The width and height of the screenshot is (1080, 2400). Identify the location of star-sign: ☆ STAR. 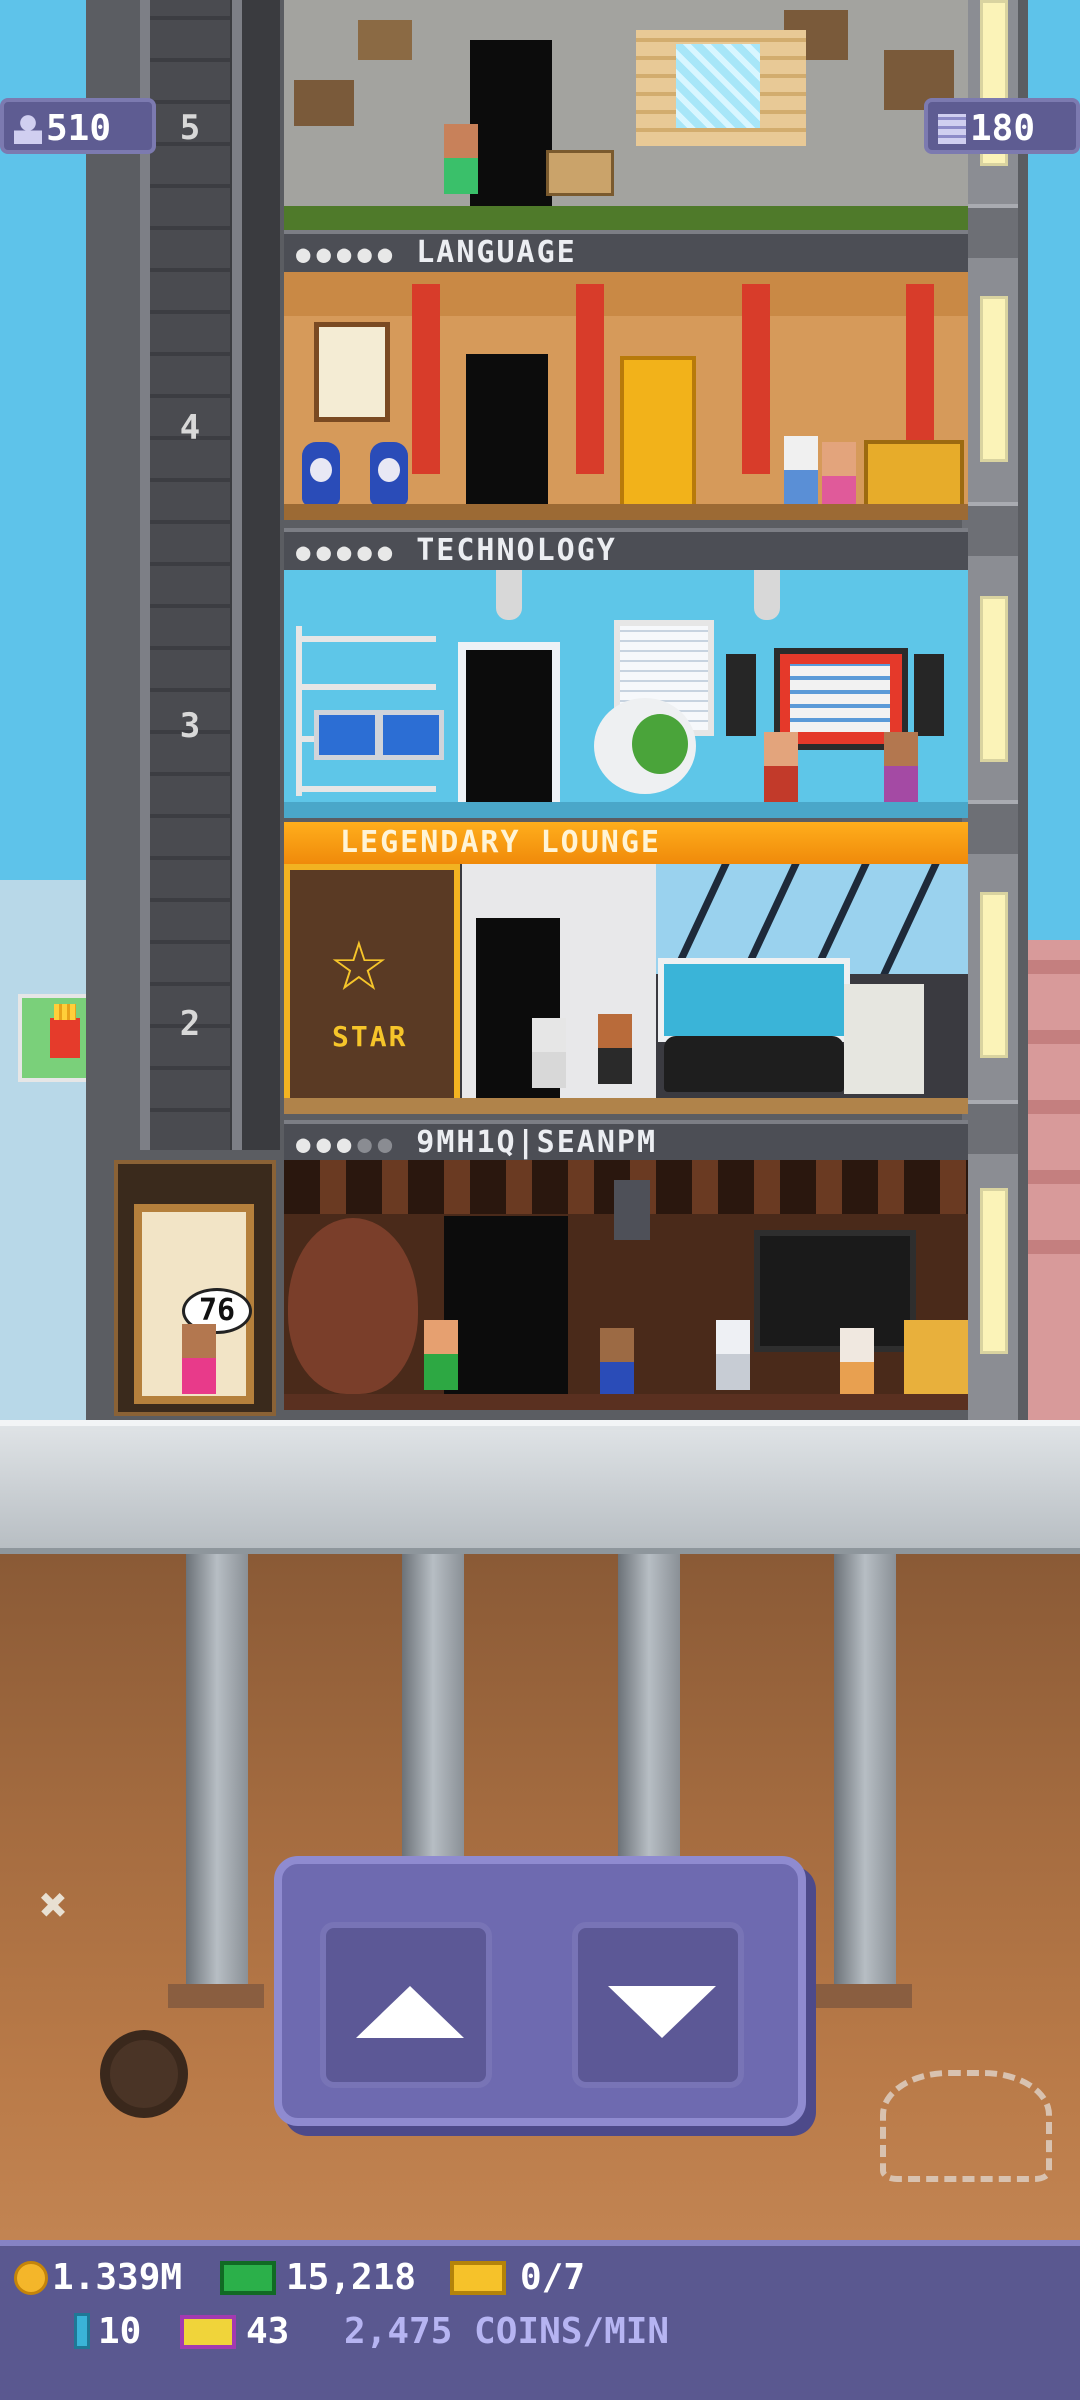
(372, 984).